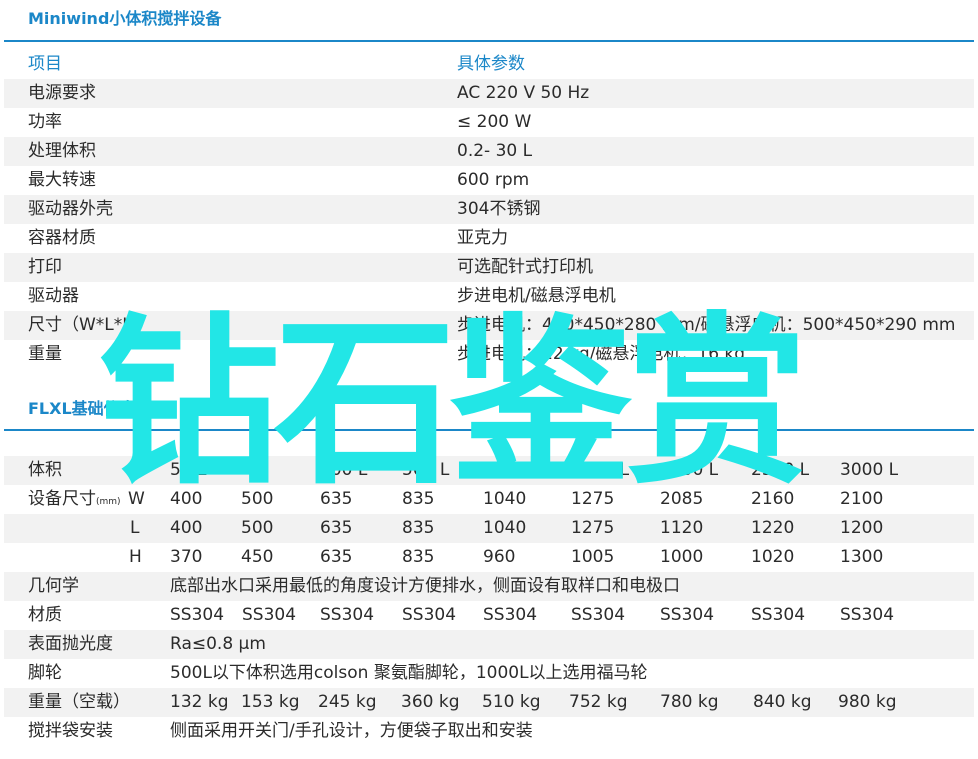 This screenshot has height=759, width=978. Describe the element at coordinates (682, 528) in the screenshot. I see `size-cell: 1120` at that location.